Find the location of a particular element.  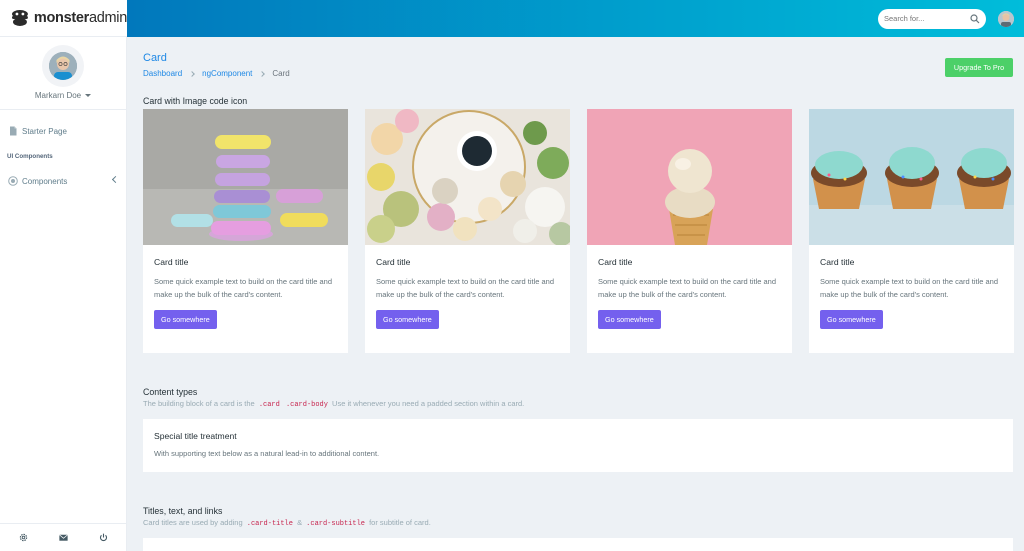

breadcrumb-link-dashboard: Dashboard is located at coordinates (162, 73).